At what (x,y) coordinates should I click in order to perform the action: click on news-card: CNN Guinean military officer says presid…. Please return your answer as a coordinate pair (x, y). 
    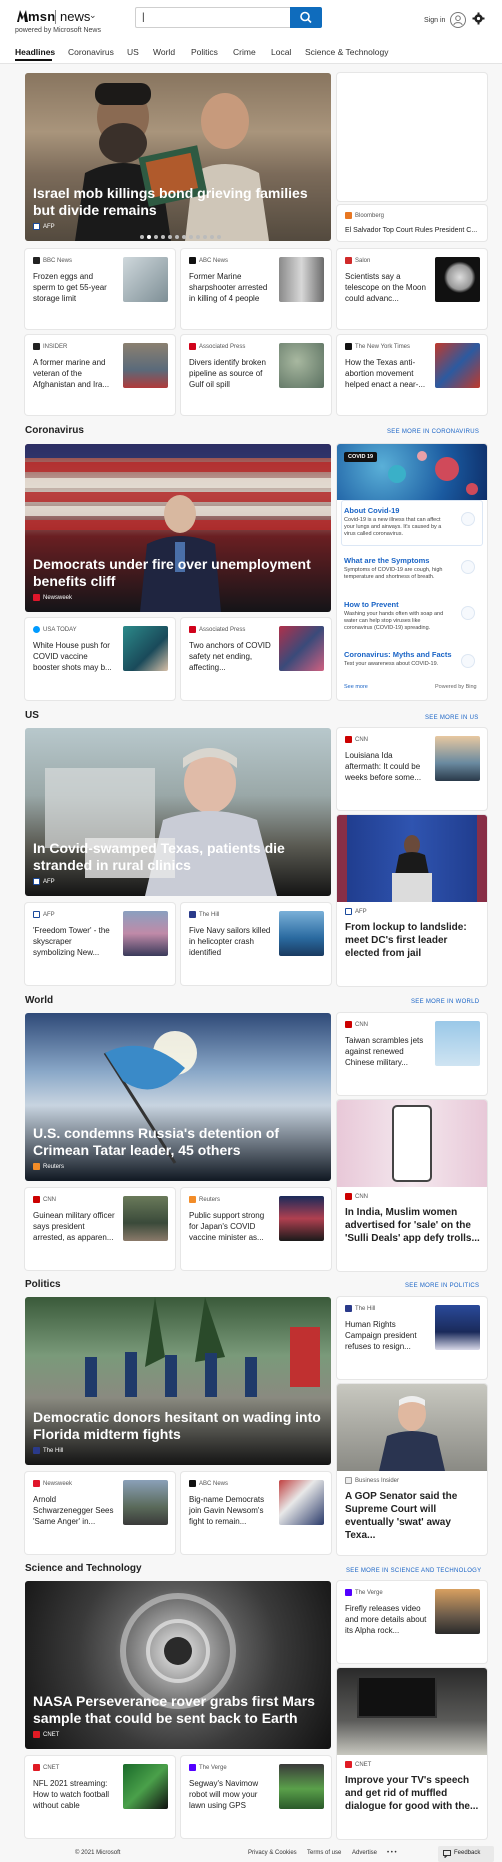
    Looking at the image, I should click on (100, 1229).